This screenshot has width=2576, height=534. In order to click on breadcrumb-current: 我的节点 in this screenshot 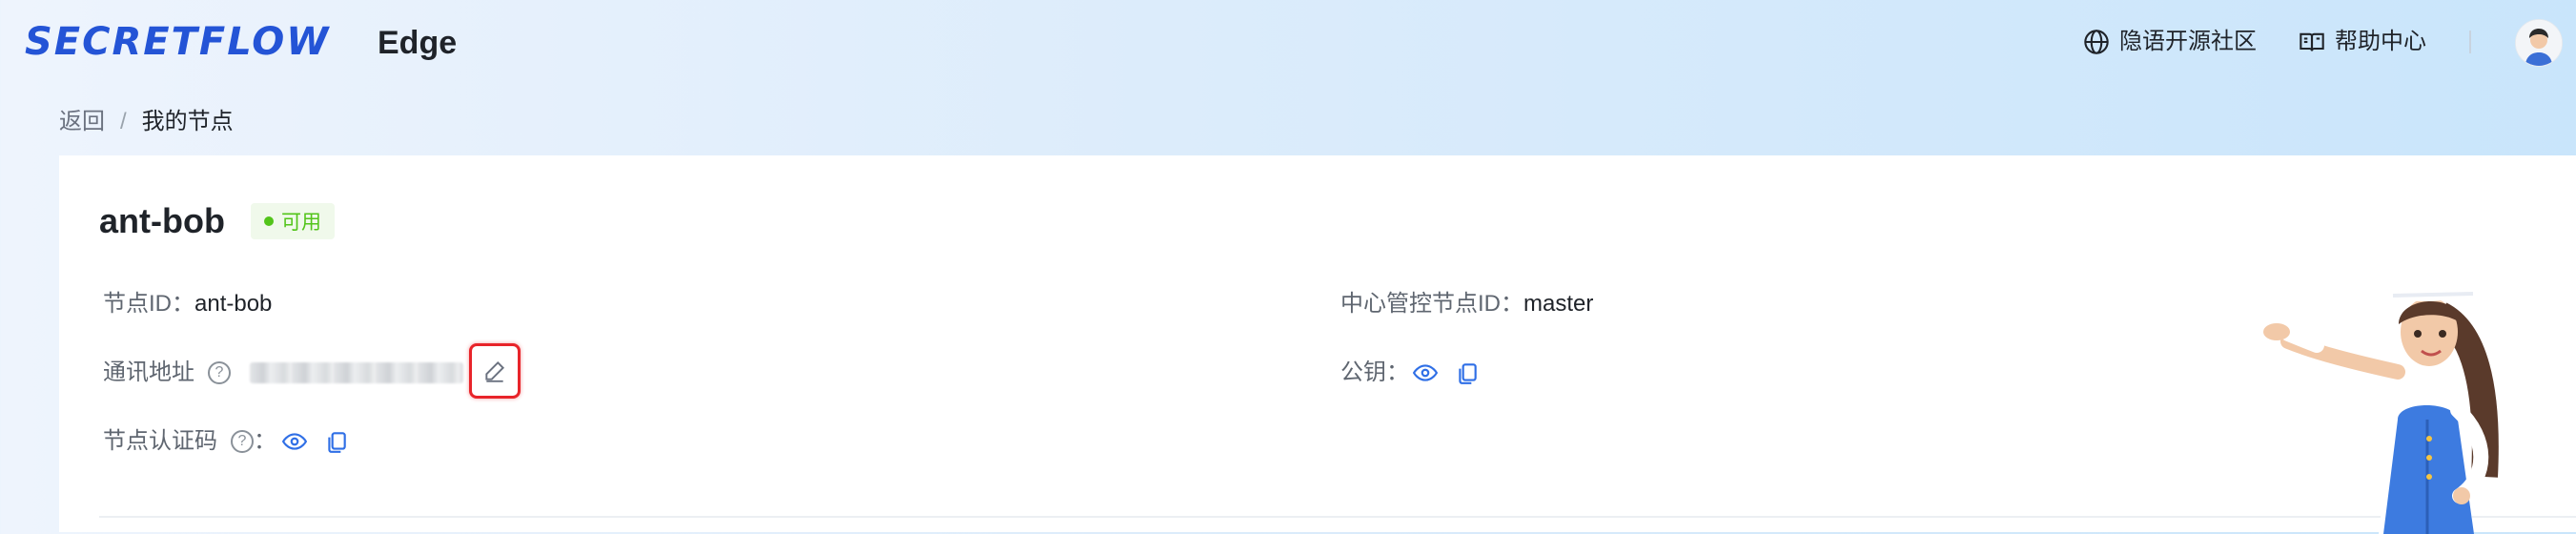, I will do `click(187, 121)`.